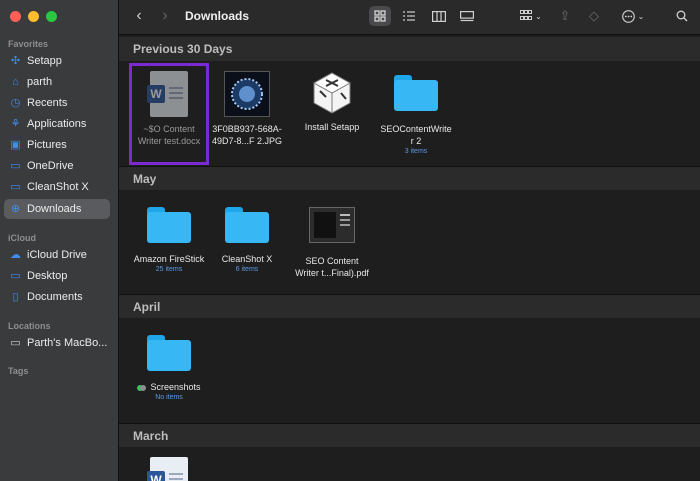  What do you see at coordinates (169, 135) in the screenshot?
I see `file-name: ~$O Content Writer test.docx` at bounding box center [169, 135].